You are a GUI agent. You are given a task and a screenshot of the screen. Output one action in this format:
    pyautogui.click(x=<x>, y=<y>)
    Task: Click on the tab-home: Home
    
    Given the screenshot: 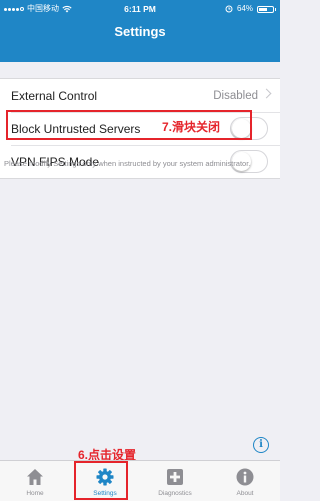 What is the action you would take?
    pyautogui.click(x=35, y=481)
    